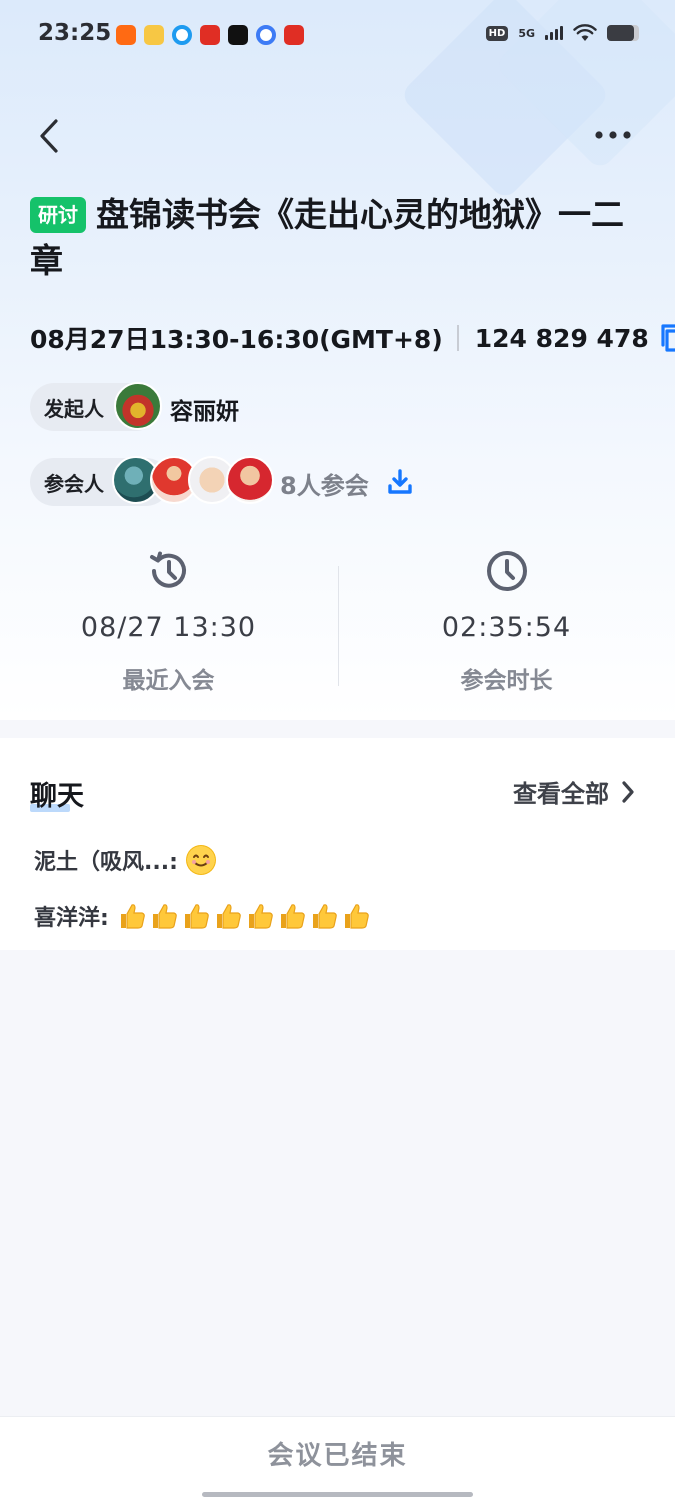 This screenshot has height=1500, width=675. I want to click on meeting-title-block: 研讨 盘锦读书会《走出心灵的地狱》一二章, so click(340, 238).